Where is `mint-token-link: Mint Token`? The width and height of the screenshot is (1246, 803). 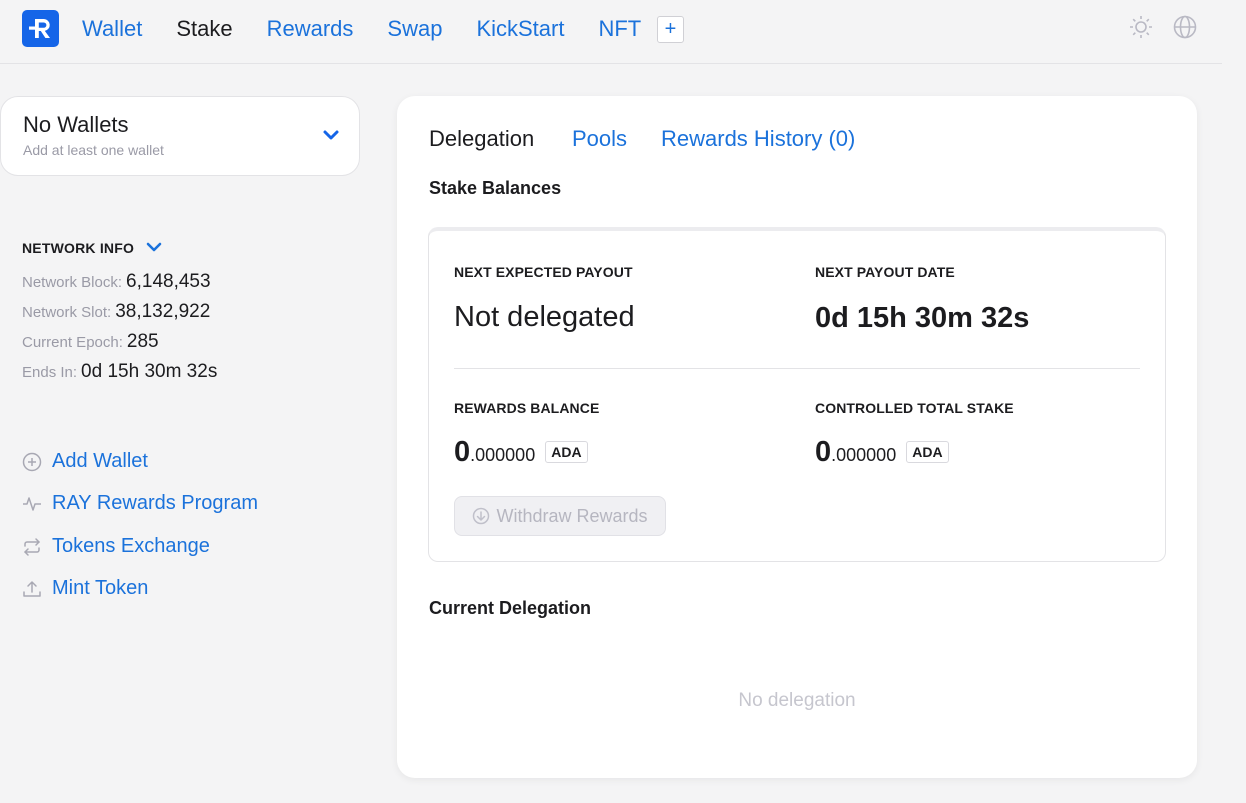 mint-token-link: Mint Token is located at coordinates (85, 588).